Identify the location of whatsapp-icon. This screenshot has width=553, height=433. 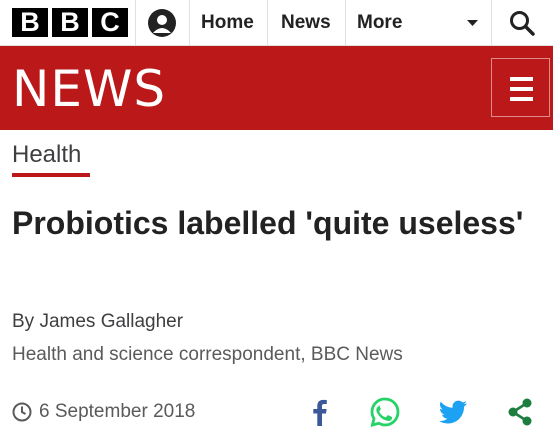
(385, 412).